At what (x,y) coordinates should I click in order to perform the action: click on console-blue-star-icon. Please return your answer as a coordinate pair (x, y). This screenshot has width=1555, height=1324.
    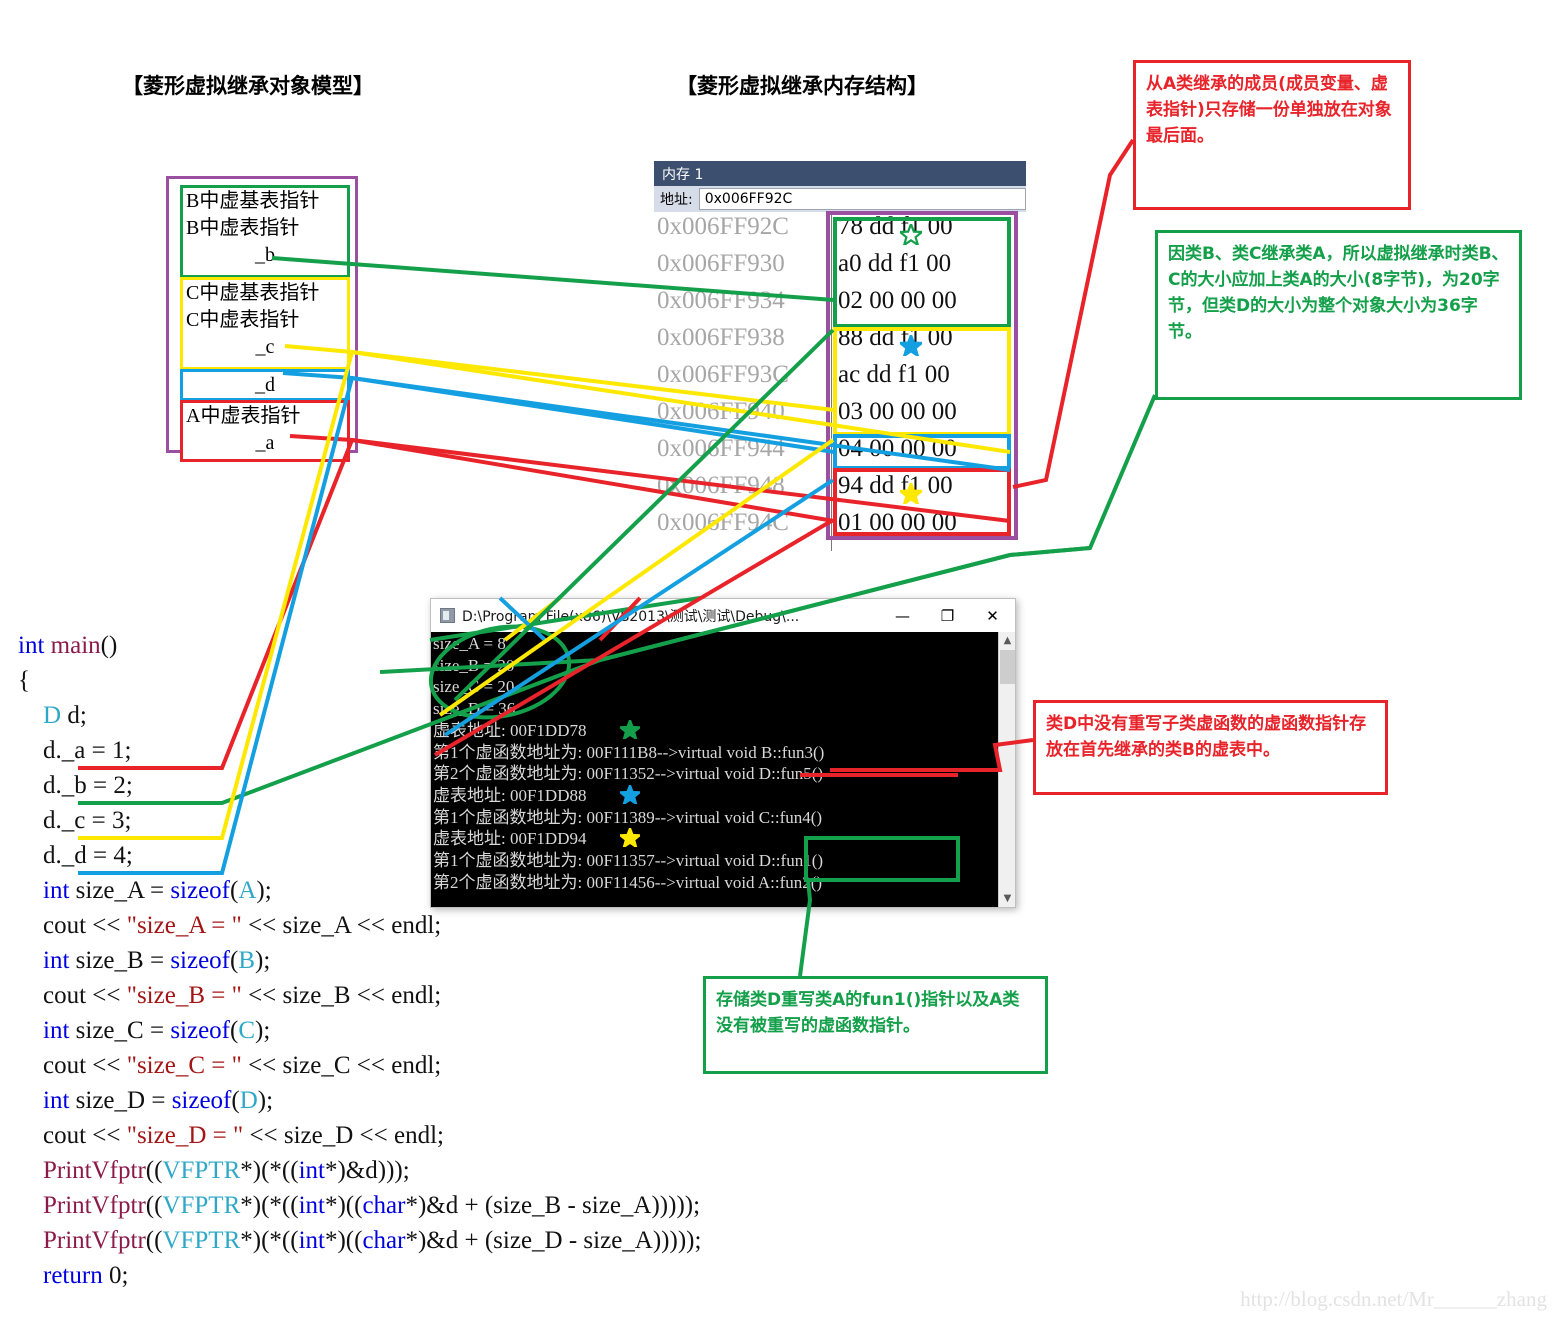
    Looking at the image, I should click on (630, 795).